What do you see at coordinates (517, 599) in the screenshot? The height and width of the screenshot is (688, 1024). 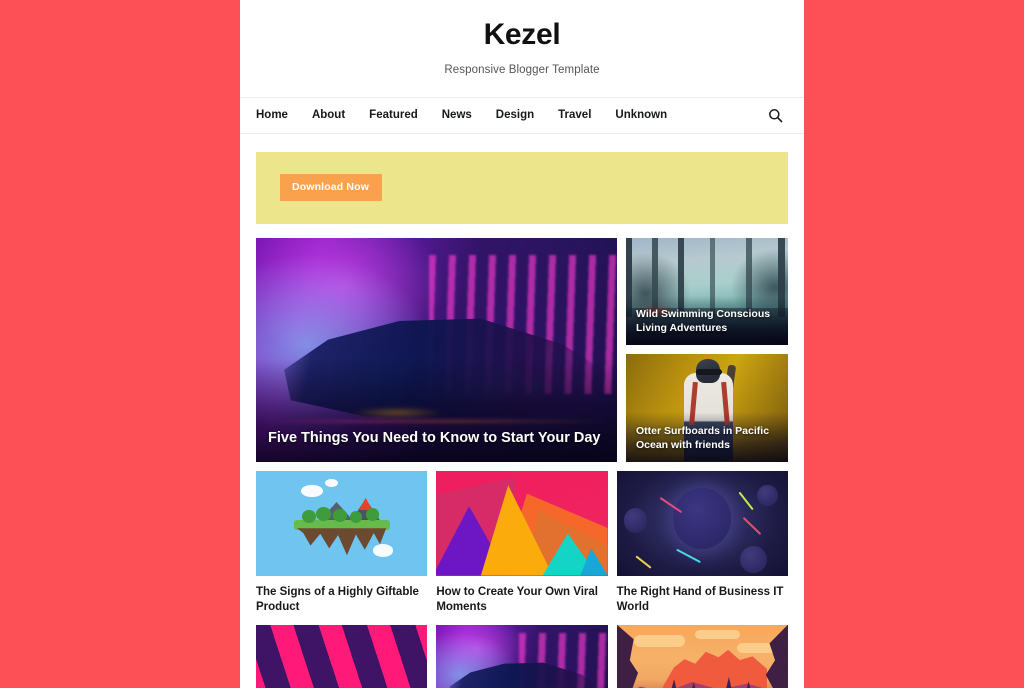 I see `post-title-2: How to Create Your Own Viral Moments` at bounding box center [517, 599].